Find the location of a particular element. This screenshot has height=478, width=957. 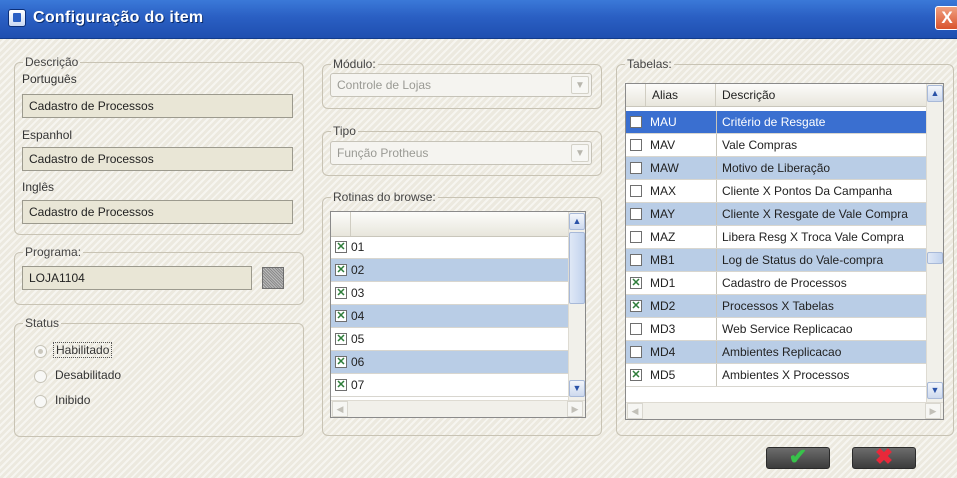

descricao-legend: Descrição is located at coordinates (52, 62).